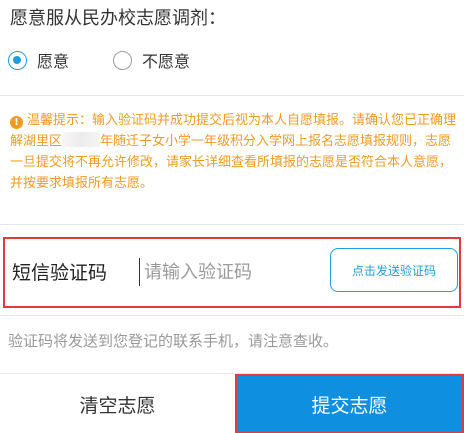  I want to click on redacted-year, so click(81, 139).